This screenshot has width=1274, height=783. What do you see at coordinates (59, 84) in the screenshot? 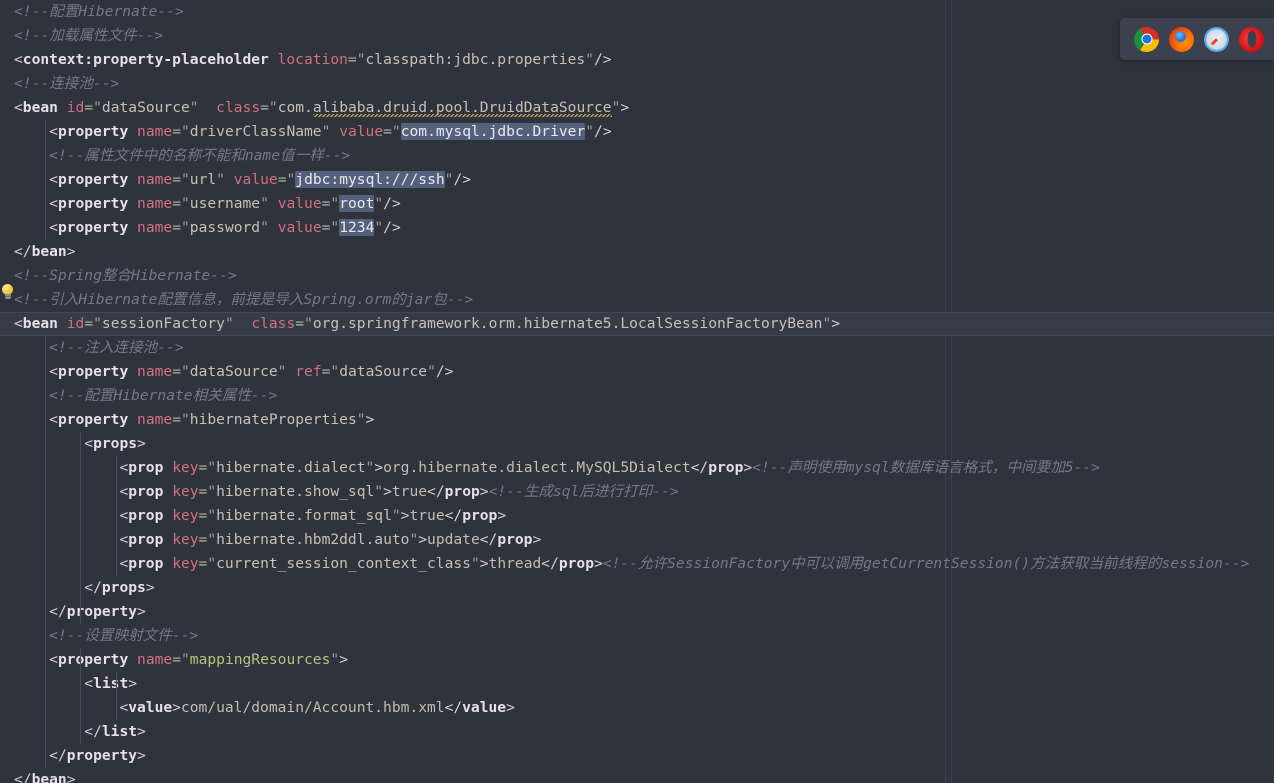
I see `code-line: <!--连接池-->` at bounding box center [59, 84].